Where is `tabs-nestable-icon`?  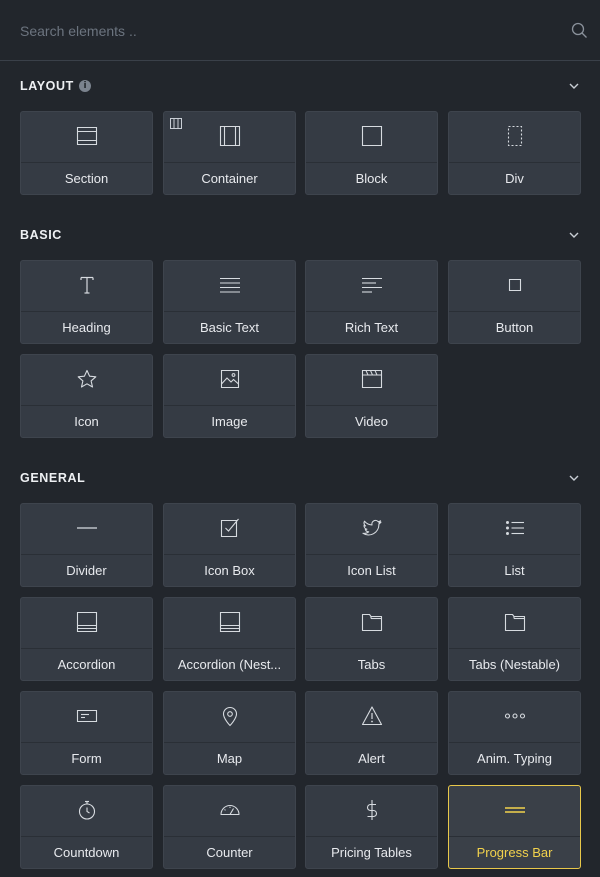
tabs-nestable-icon is located at coordinates (515, 622).